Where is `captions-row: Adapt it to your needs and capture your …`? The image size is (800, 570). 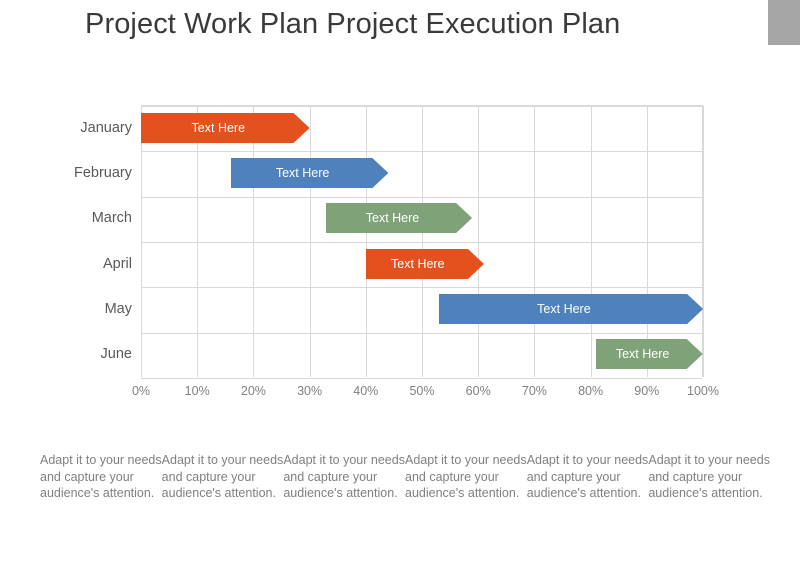
captions-row: Adapt it to your needs and capture your … is located at coordinates (405, 477).